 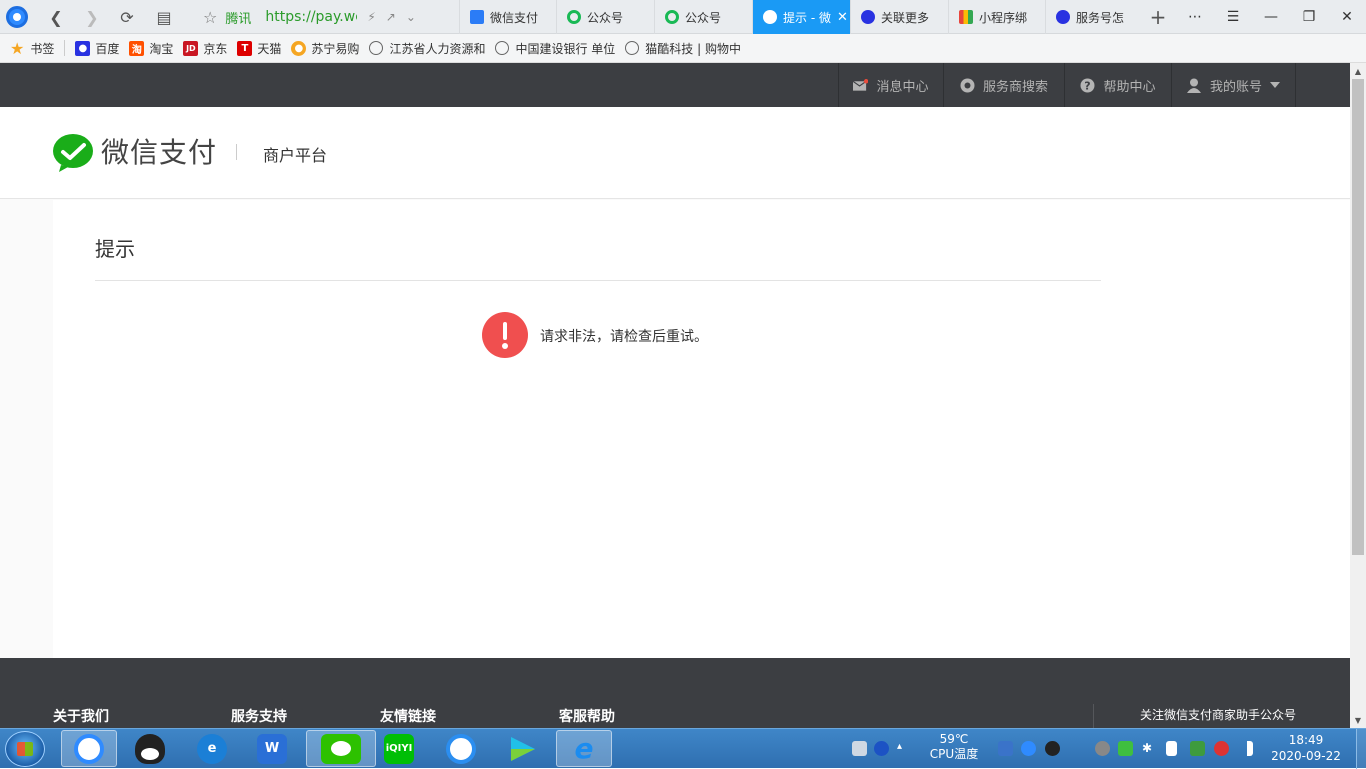 What do you see at coordinates (1245, 748) in the screenshot?
I see `network-signal-icon` at bounding box center [1245, 748].